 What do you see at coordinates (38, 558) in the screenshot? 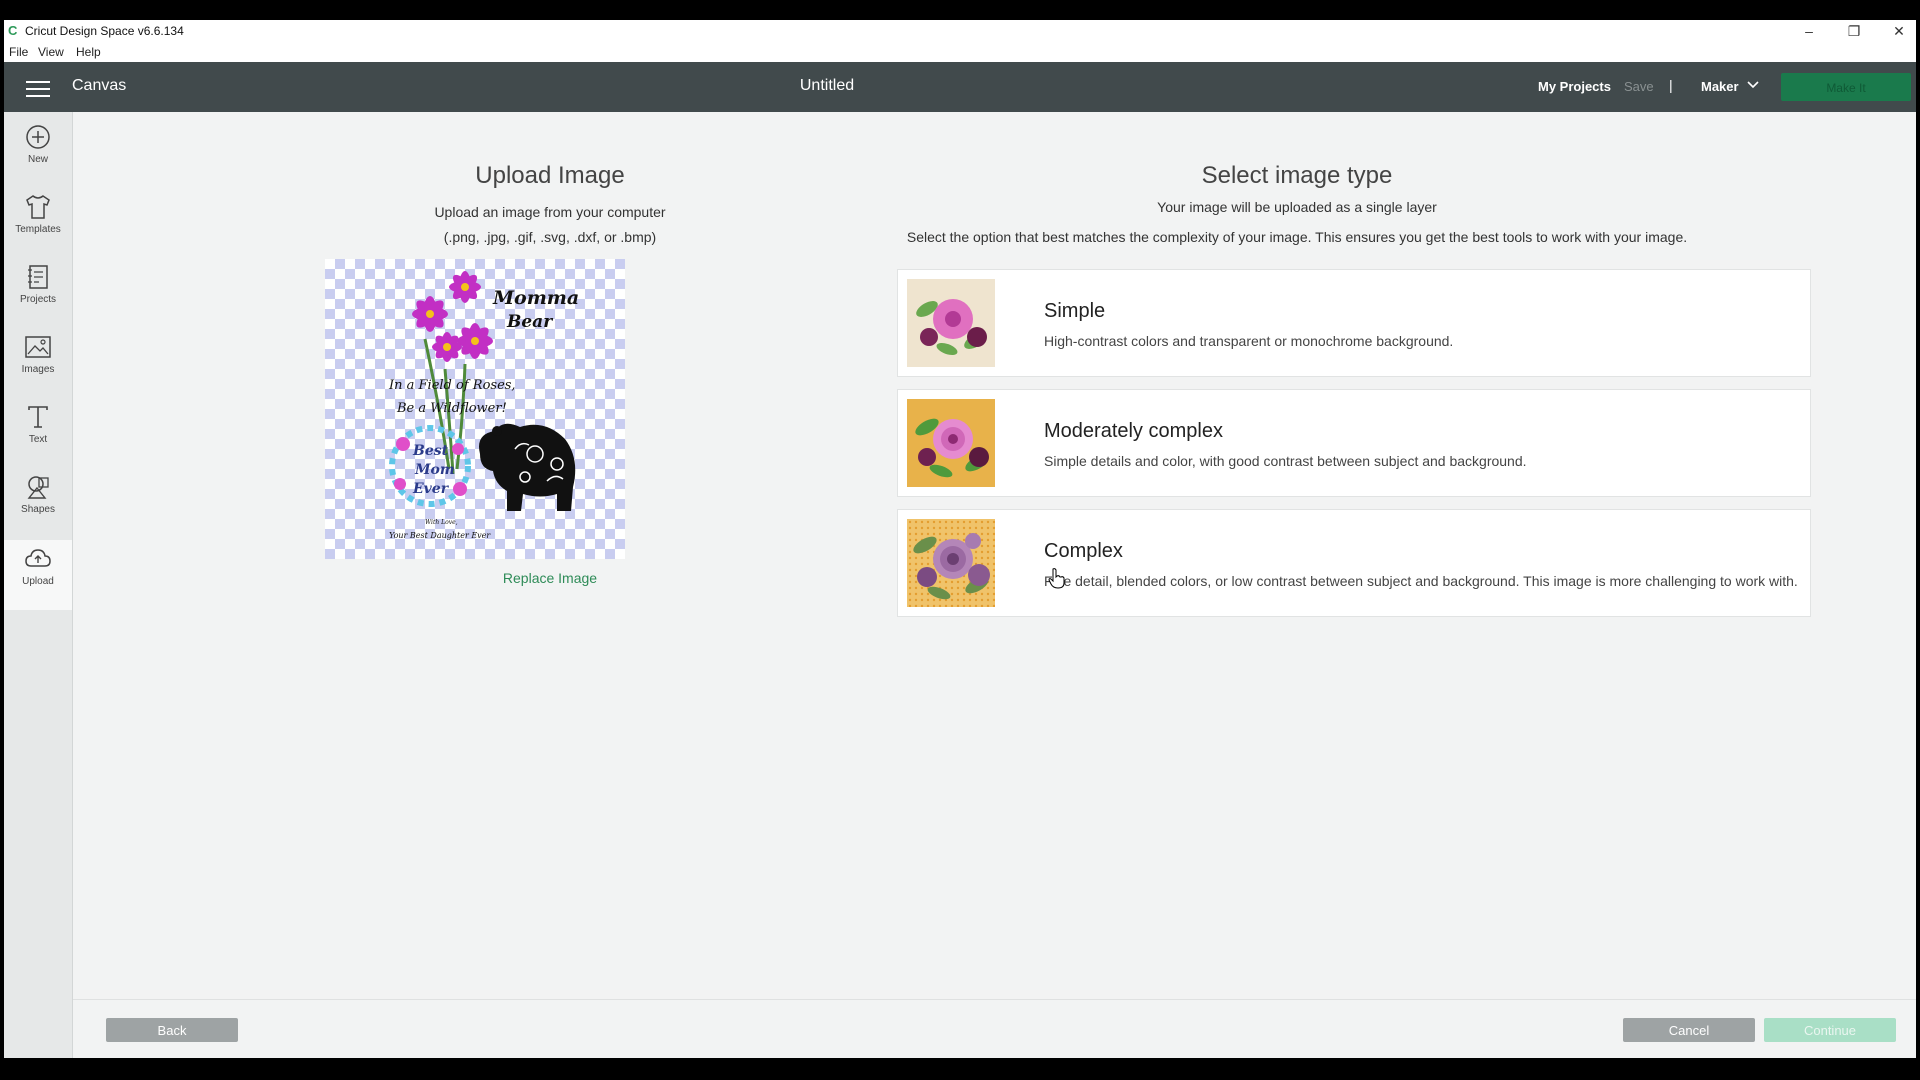
I see `cloud-upload-icon` at bounding box center [38, 558].